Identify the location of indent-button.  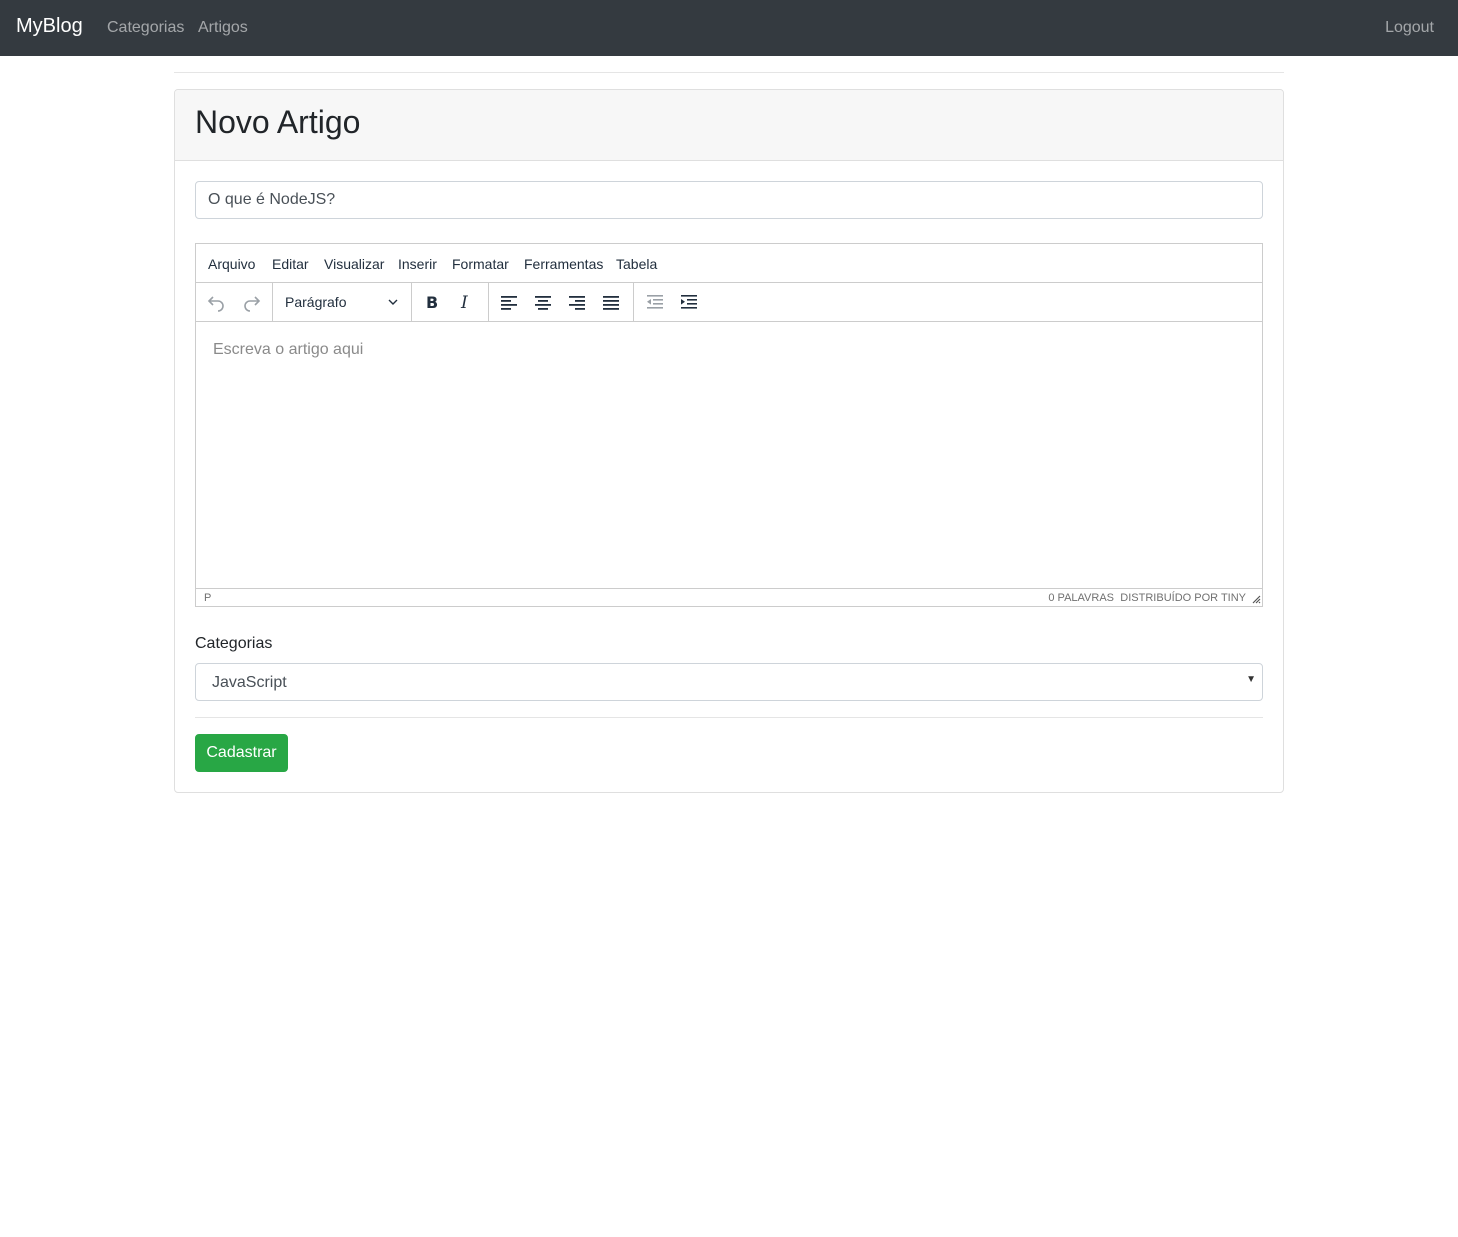
(689, 302).